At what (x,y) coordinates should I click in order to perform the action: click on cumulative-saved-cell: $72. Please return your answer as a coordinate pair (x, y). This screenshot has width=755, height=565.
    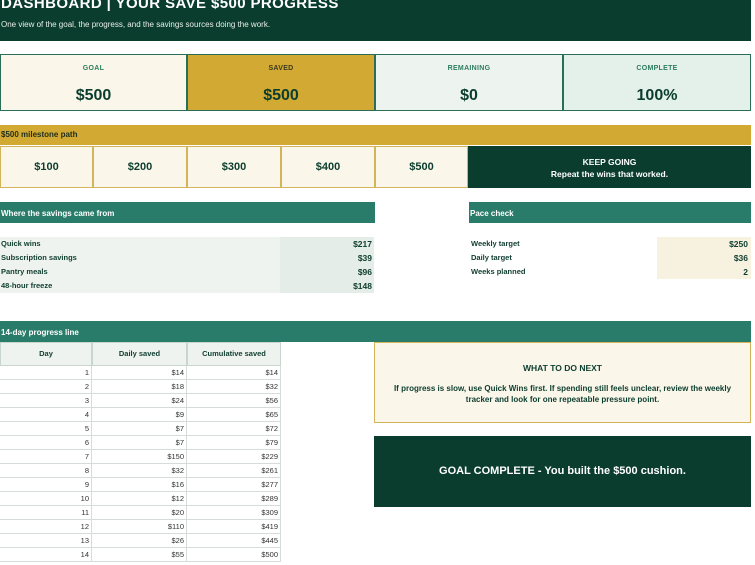
    Looking at the image, I should click on (234, 429).